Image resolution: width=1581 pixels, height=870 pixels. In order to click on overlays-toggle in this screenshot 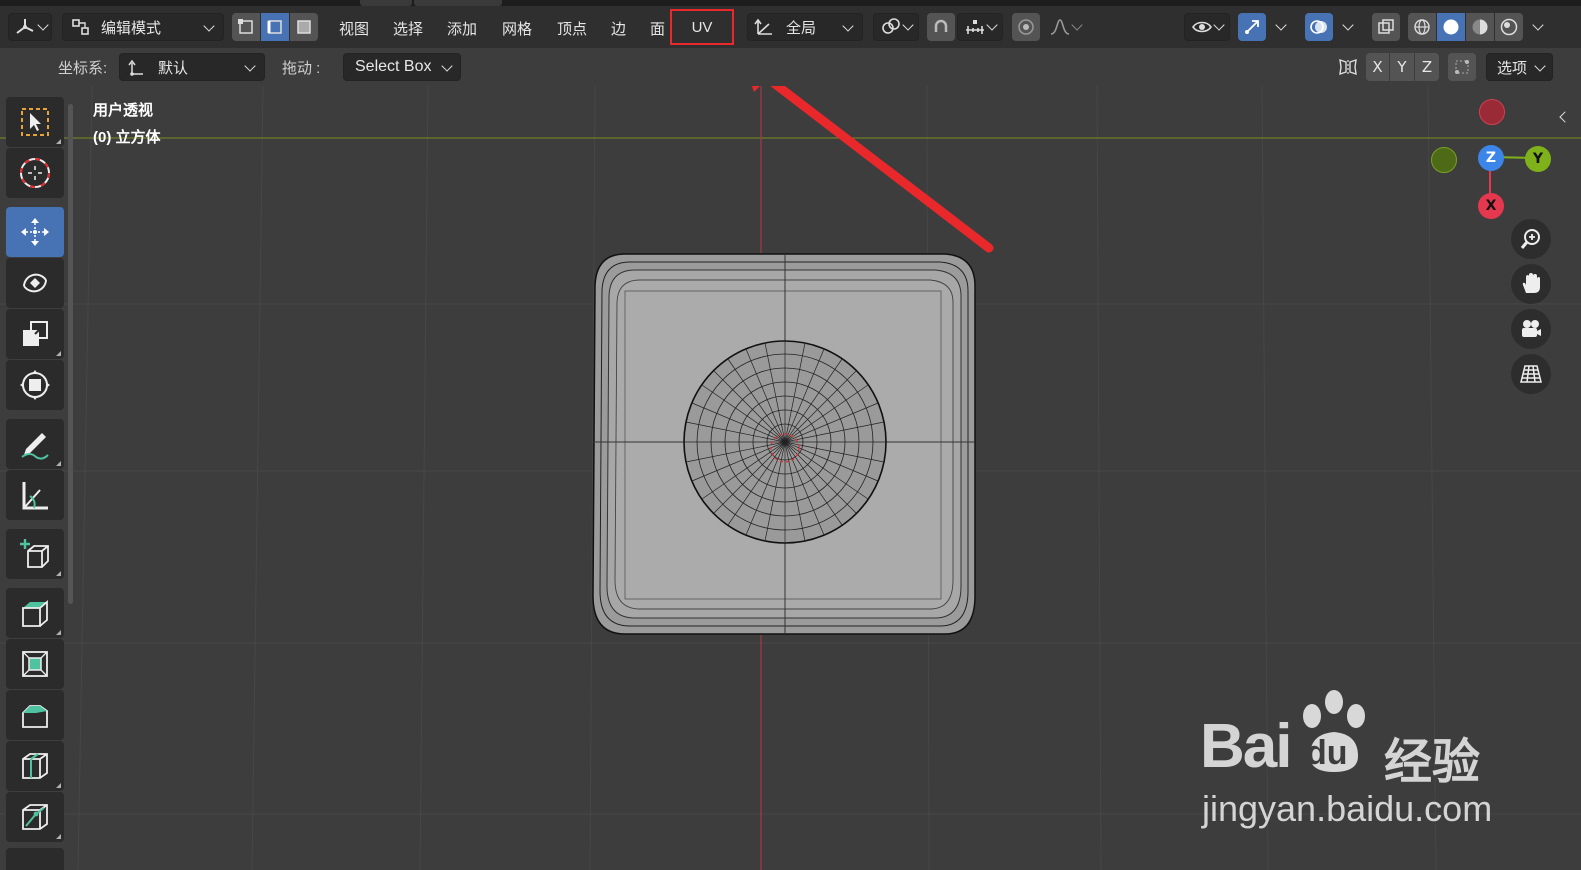, I will do `click(1319, 27)`.